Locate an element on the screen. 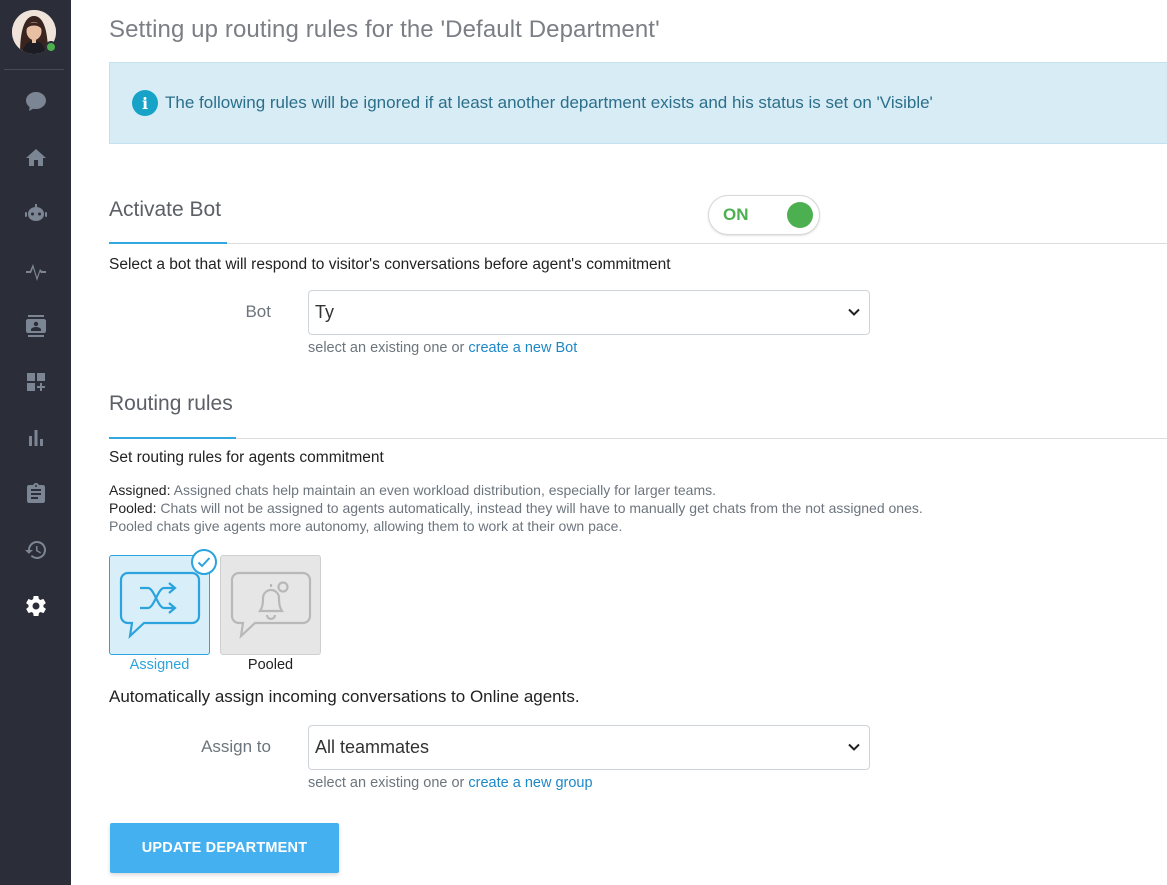 This screenshot has width=1167, height=885. info-icon: i is located at coordinates (145, 103).